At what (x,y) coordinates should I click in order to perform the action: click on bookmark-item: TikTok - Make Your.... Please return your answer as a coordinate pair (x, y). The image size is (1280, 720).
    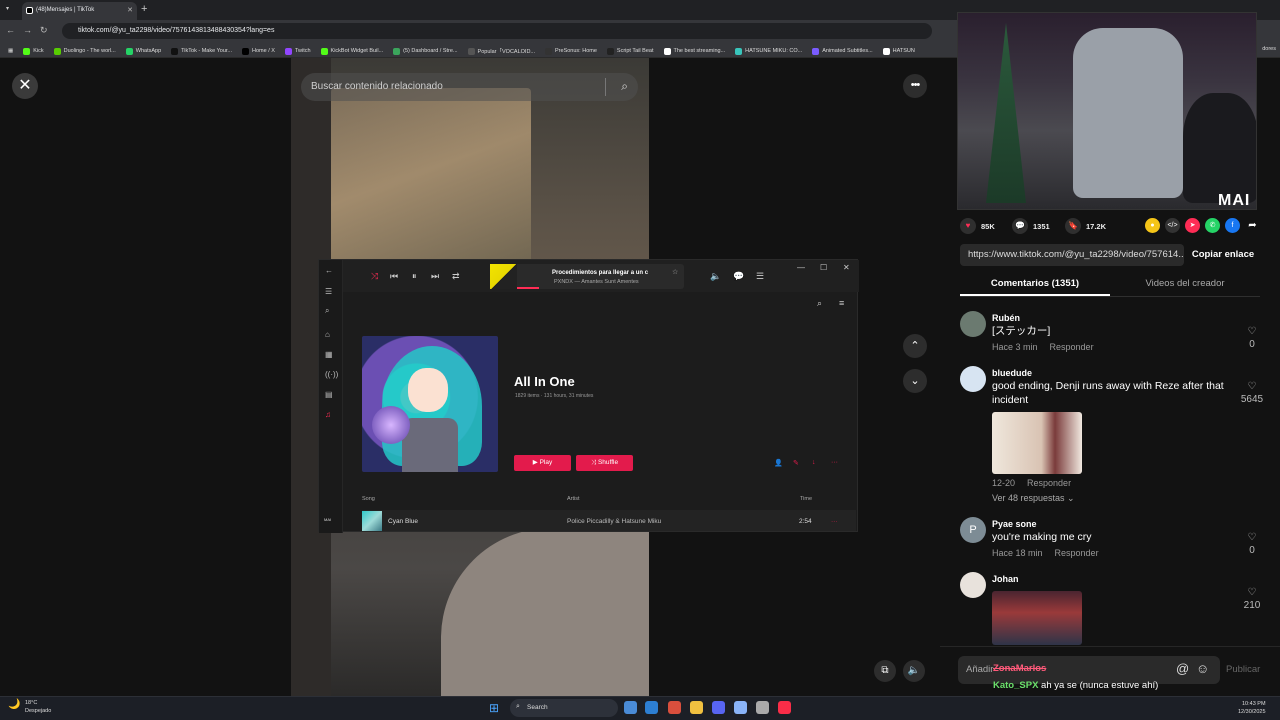
    Looking at the image, I should click on (201, 51).